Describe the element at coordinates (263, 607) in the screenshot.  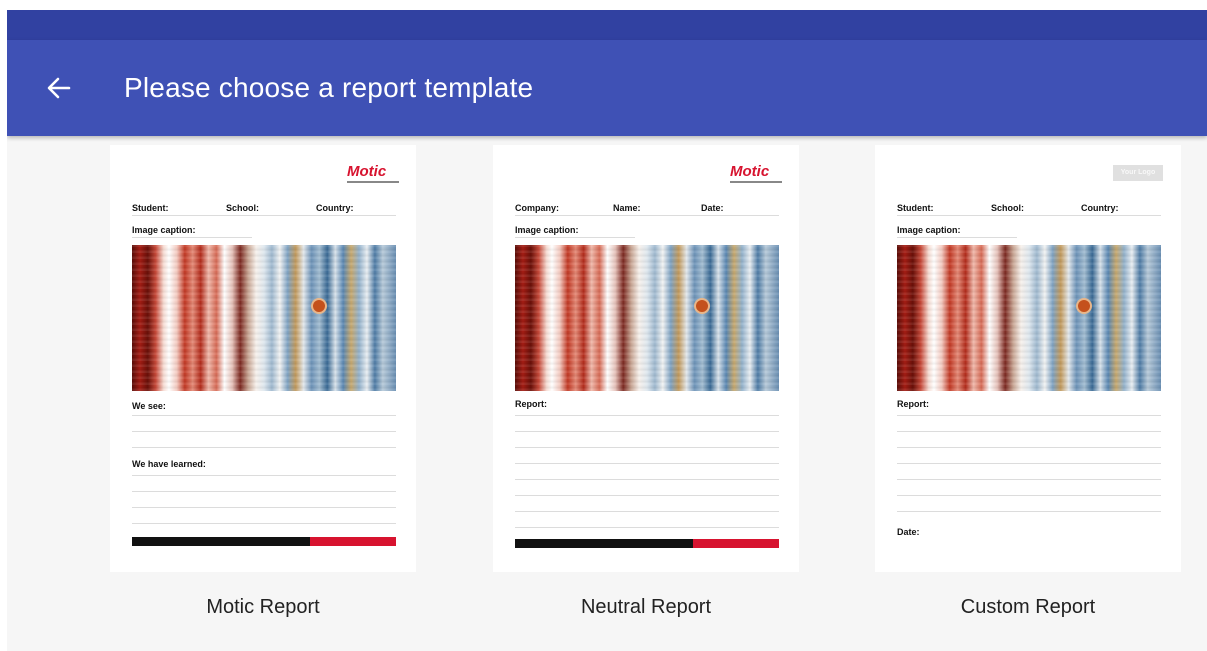
I see `template-caption-motic: Motic Report` at that location.